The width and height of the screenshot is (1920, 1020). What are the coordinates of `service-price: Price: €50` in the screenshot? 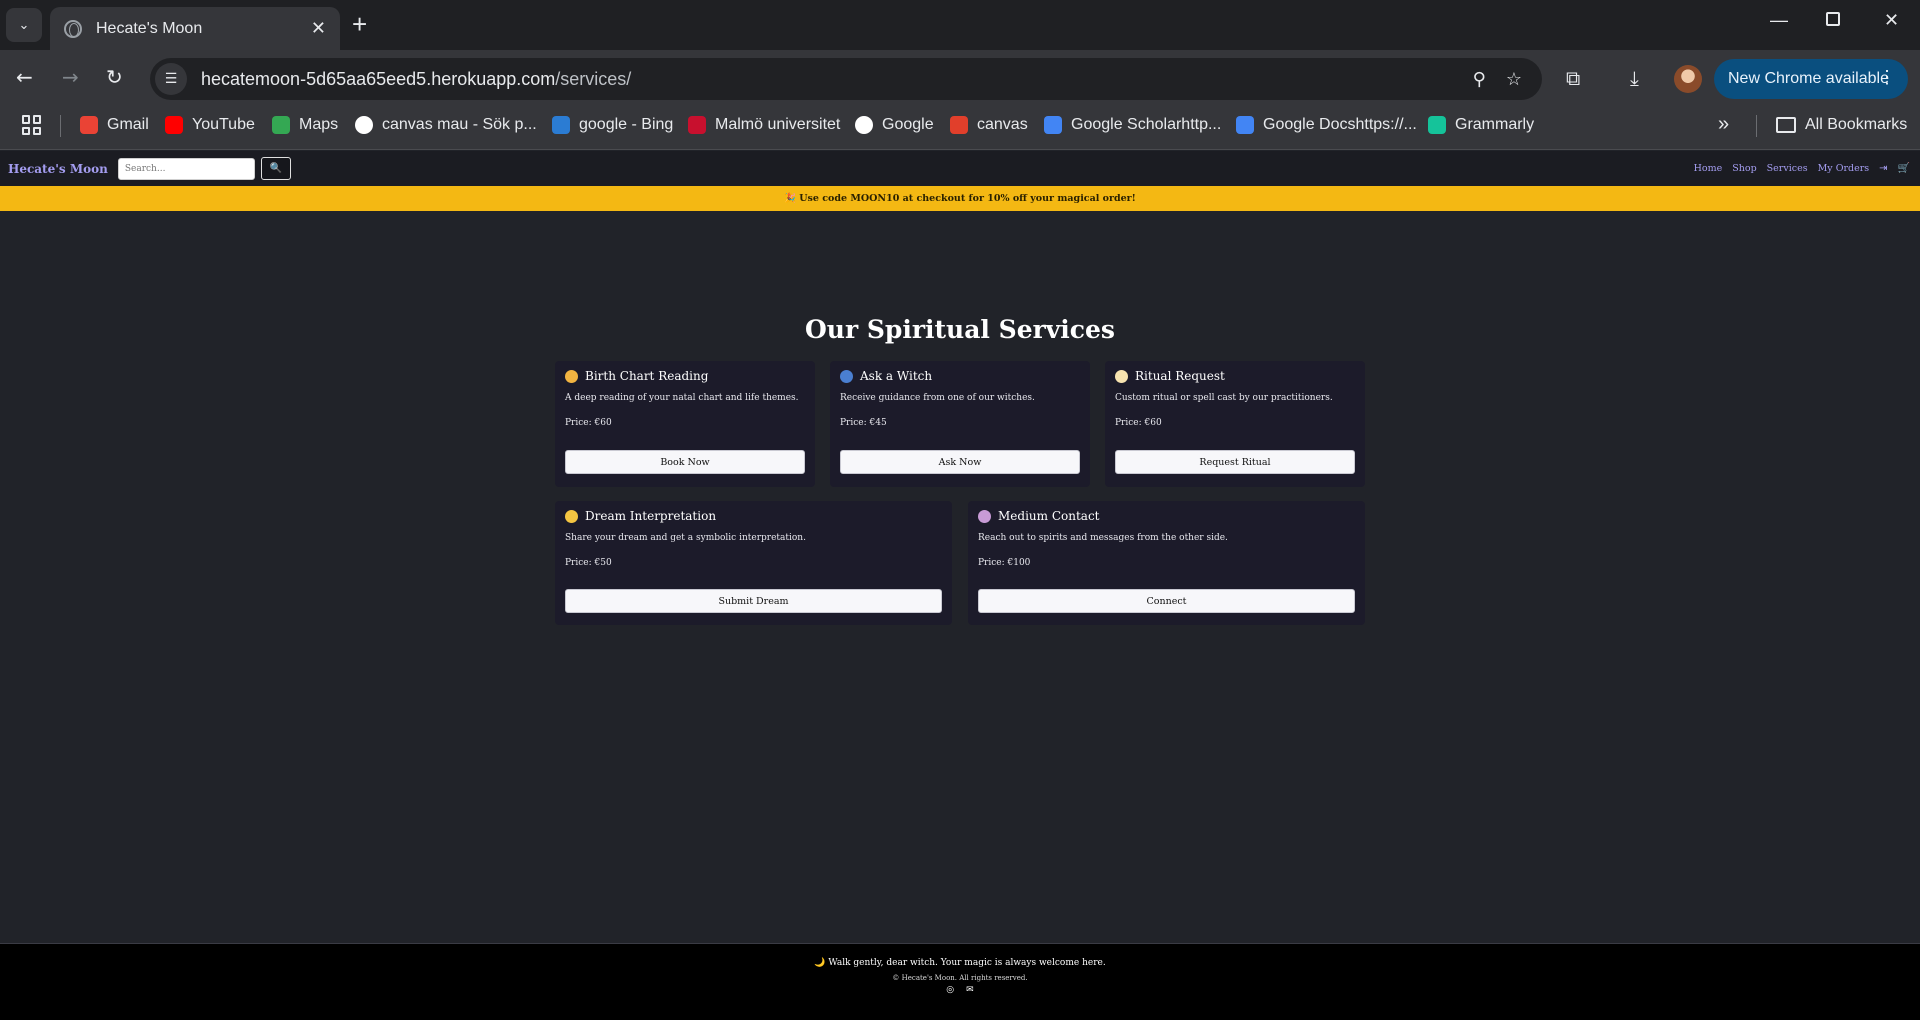 It's located at (588, 563).